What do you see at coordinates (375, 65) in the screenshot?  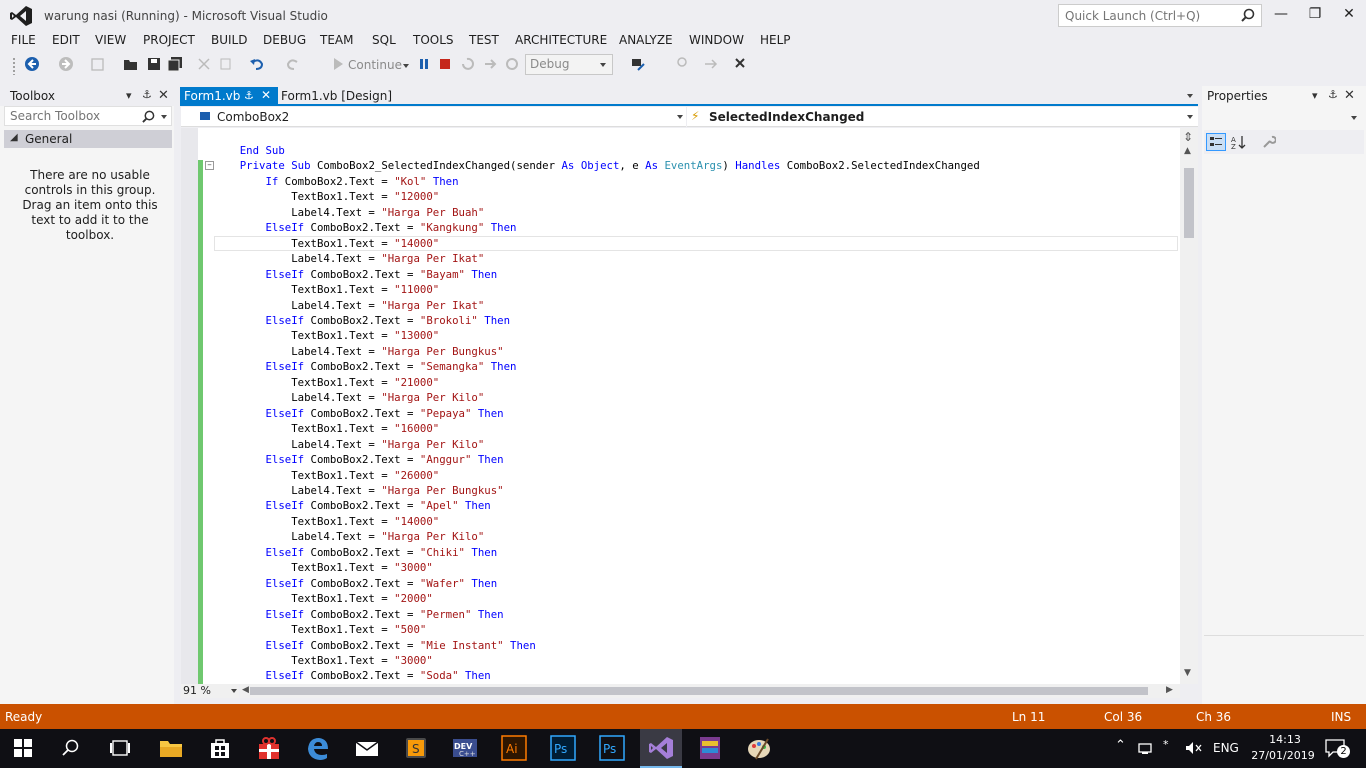 I see `continue-button-label: Continue` at bounding box center [375, 65].